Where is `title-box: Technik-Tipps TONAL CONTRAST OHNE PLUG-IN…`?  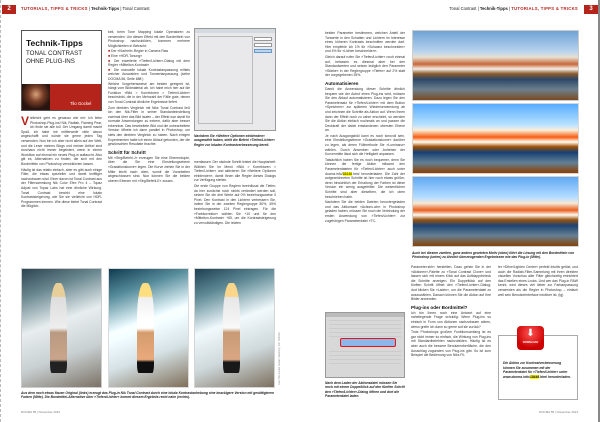
title-box: Technik-Tipps TONAL CONTRAST OHNE PLUG-IN… is located at coordinates (61, 70).